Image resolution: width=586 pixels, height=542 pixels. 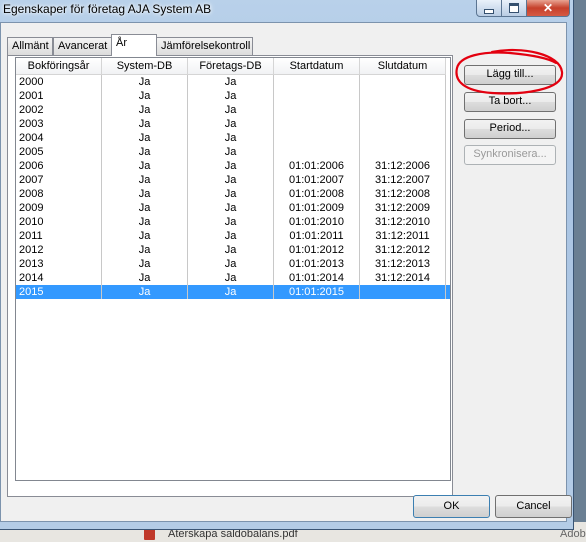 I want to click on cell-year: 2005, so click(x=59, y=152).